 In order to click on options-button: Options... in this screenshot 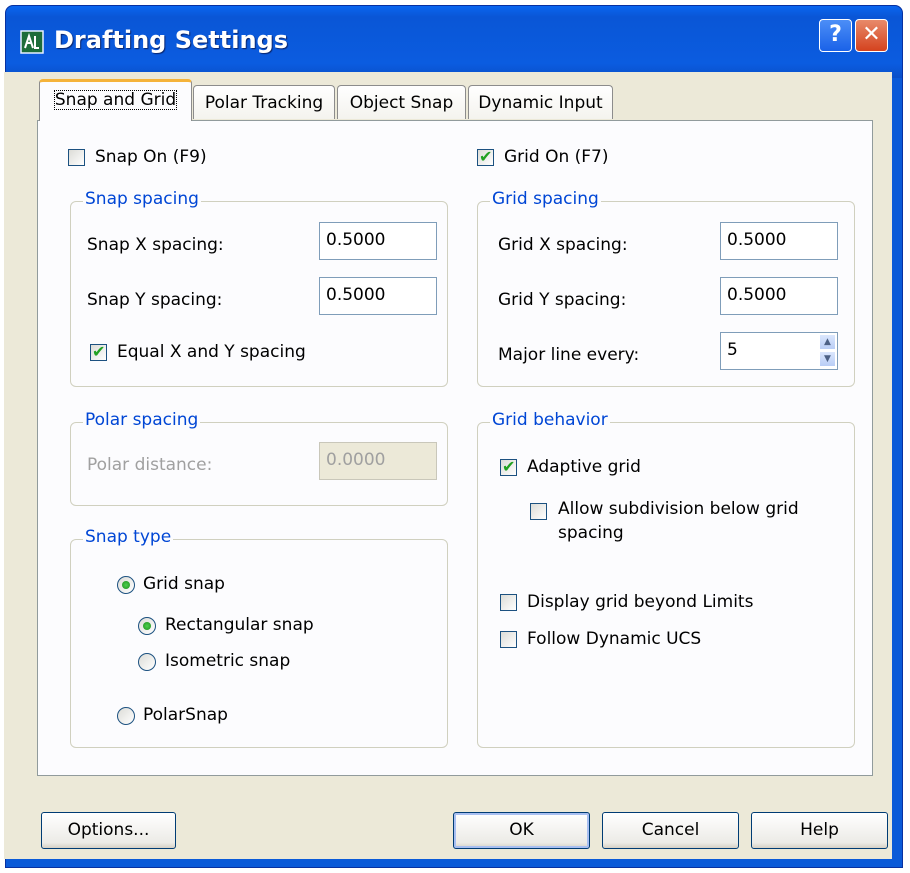, I will do `click(108, 830)`.